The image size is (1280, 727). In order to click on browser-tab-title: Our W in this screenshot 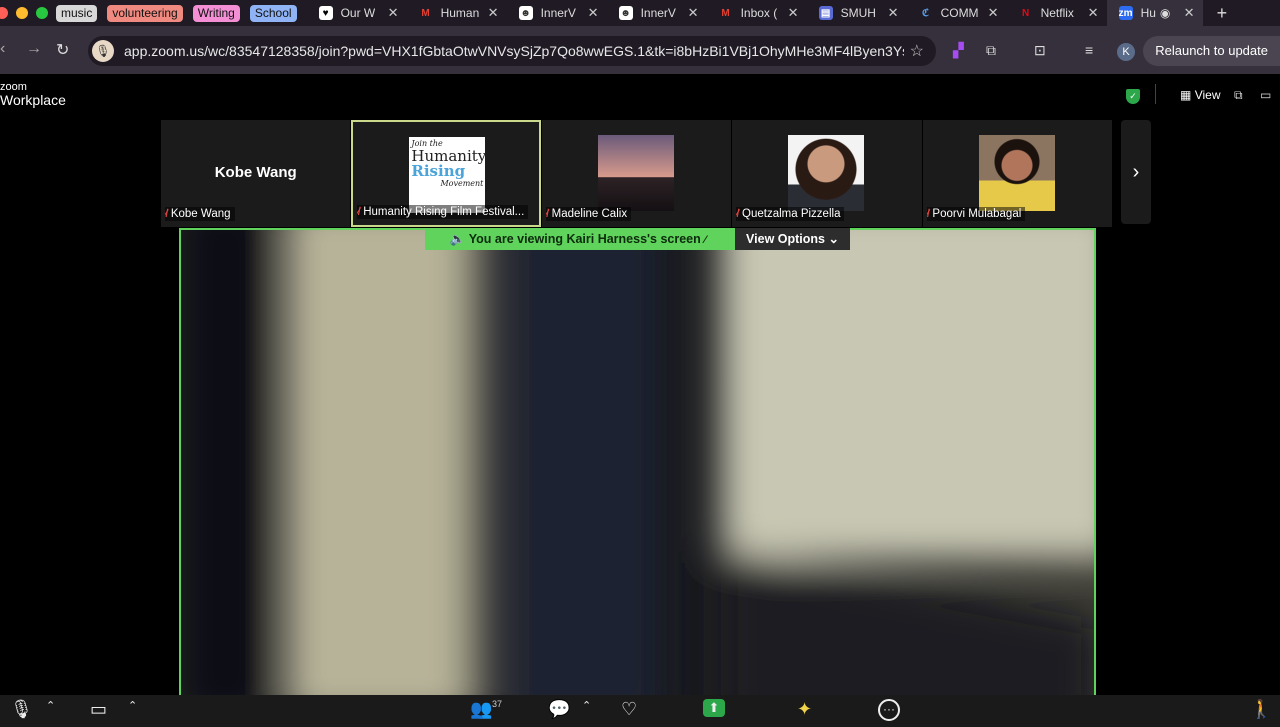, I will do `click(358, 13)`.